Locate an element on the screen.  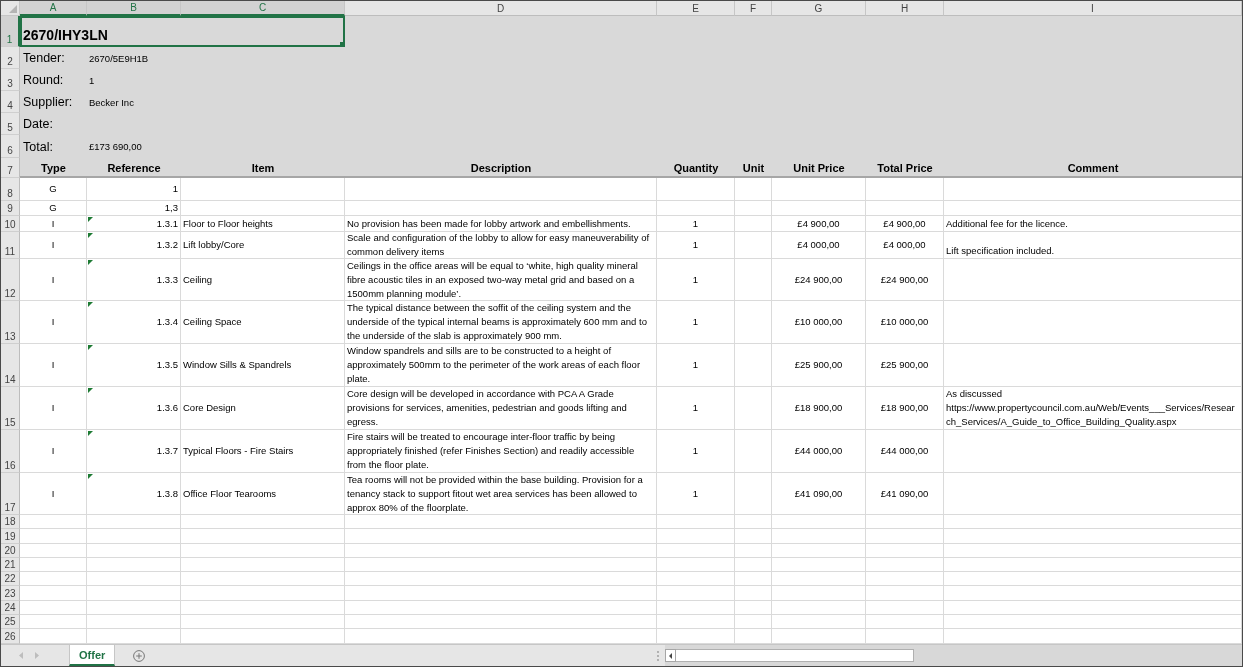
column-header: D is located at coordinates (501, 8).